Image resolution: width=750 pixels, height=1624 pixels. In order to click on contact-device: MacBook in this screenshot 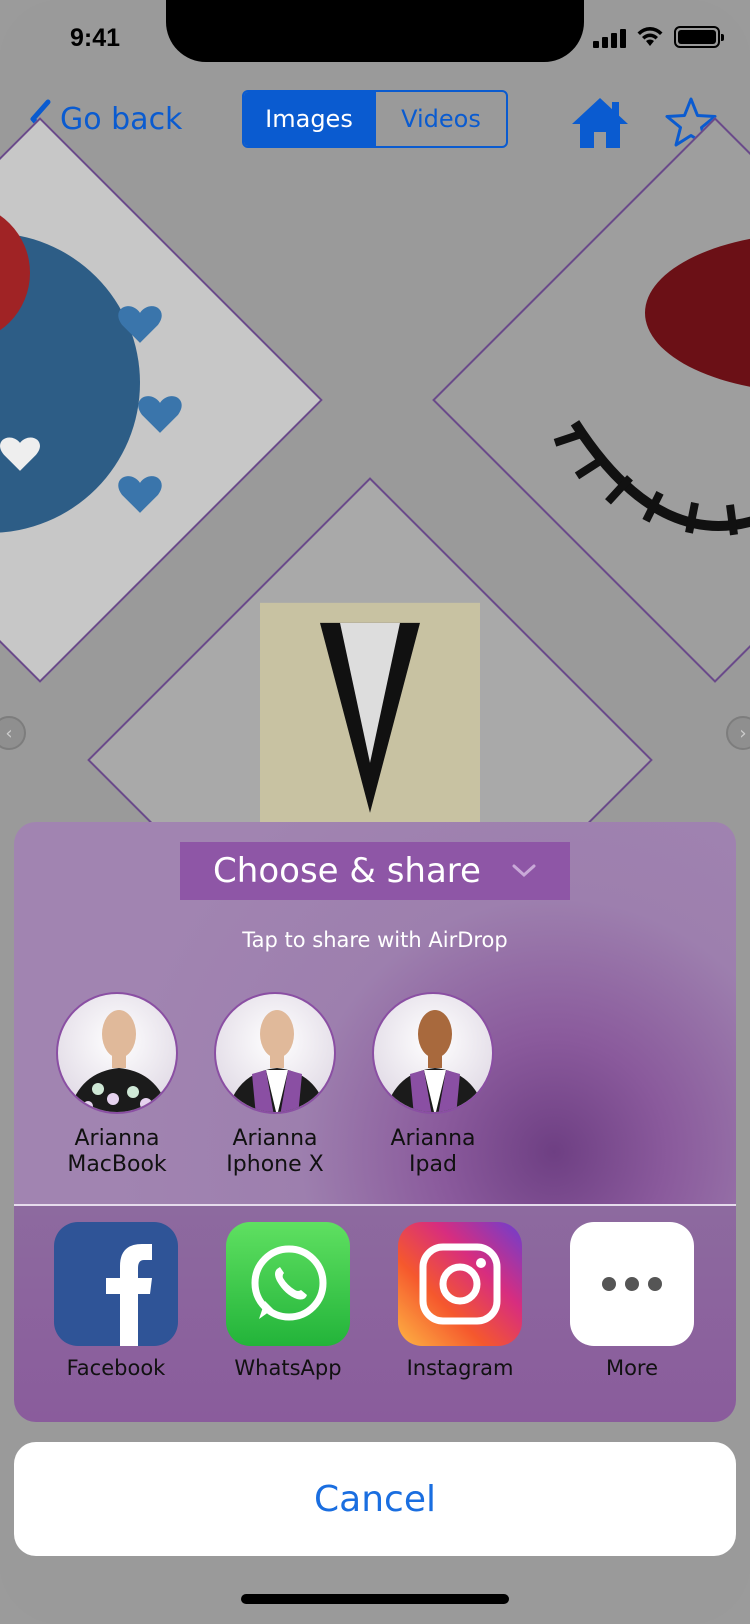, I will do `click(117, 1164)`.